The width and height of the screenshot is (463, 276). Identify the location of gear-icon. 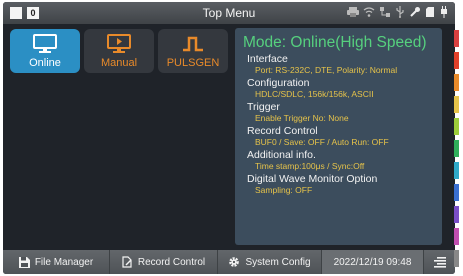
(234, 262).